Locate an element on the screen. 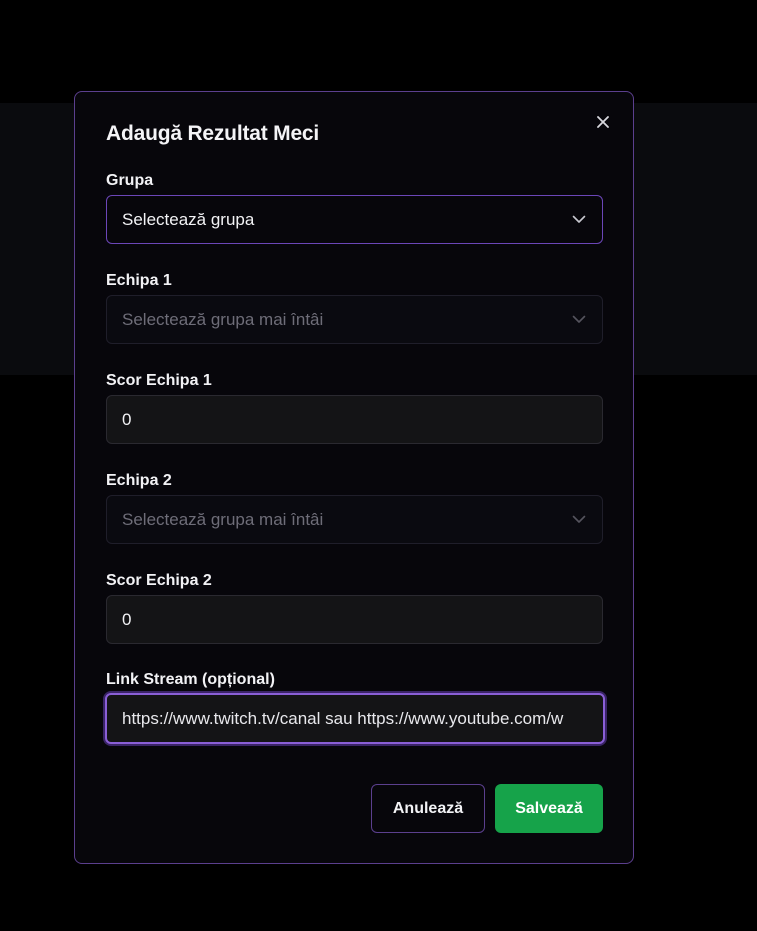  close-icon is located at coordinates (603, 122).